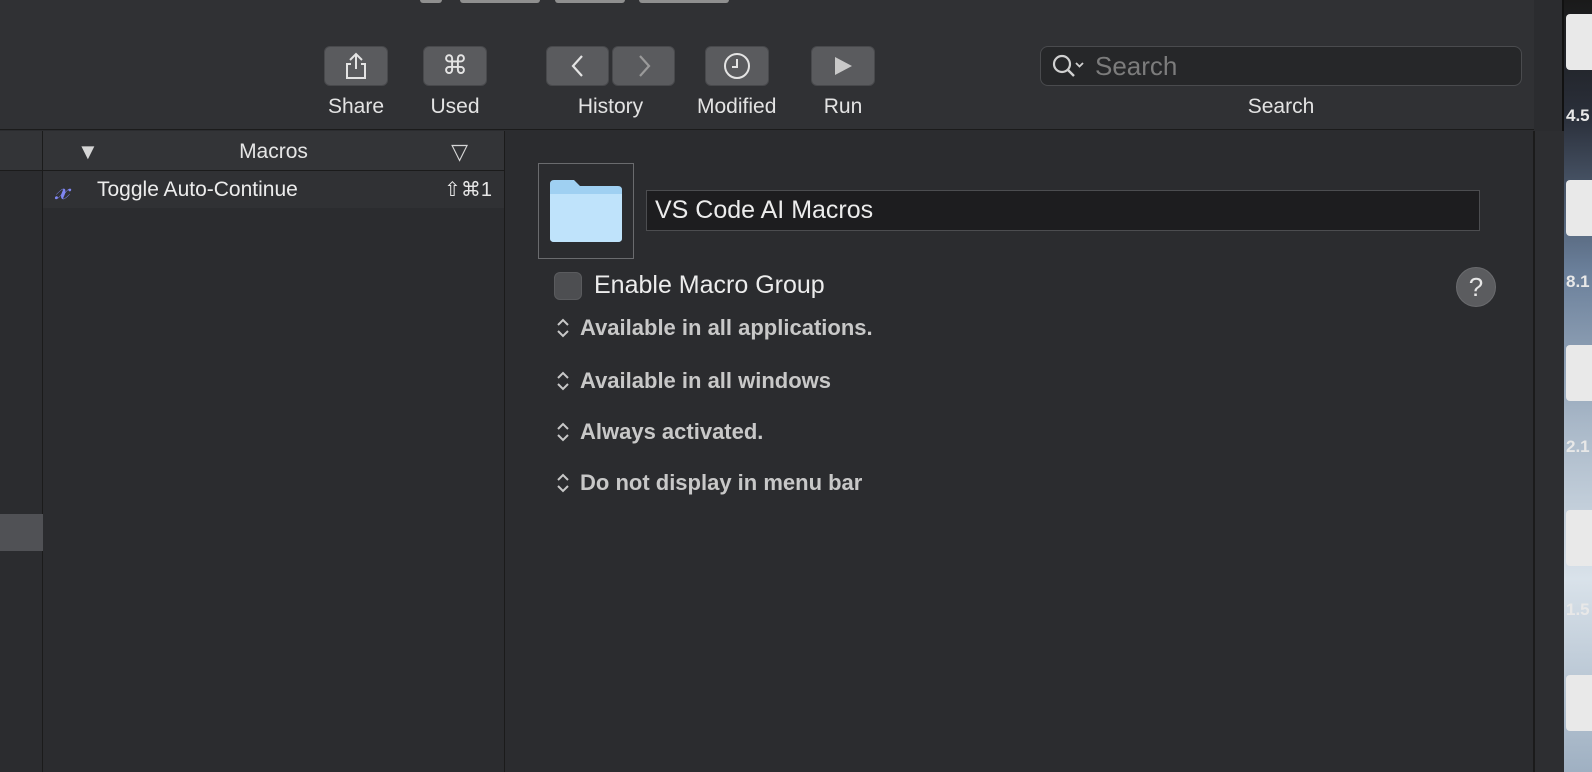 This screenshot has height=772, width=1592. Describe the element at coordinates (1063, 210) in the screenshot. I see `group-name-field: VS Code AI Macros` at that location.